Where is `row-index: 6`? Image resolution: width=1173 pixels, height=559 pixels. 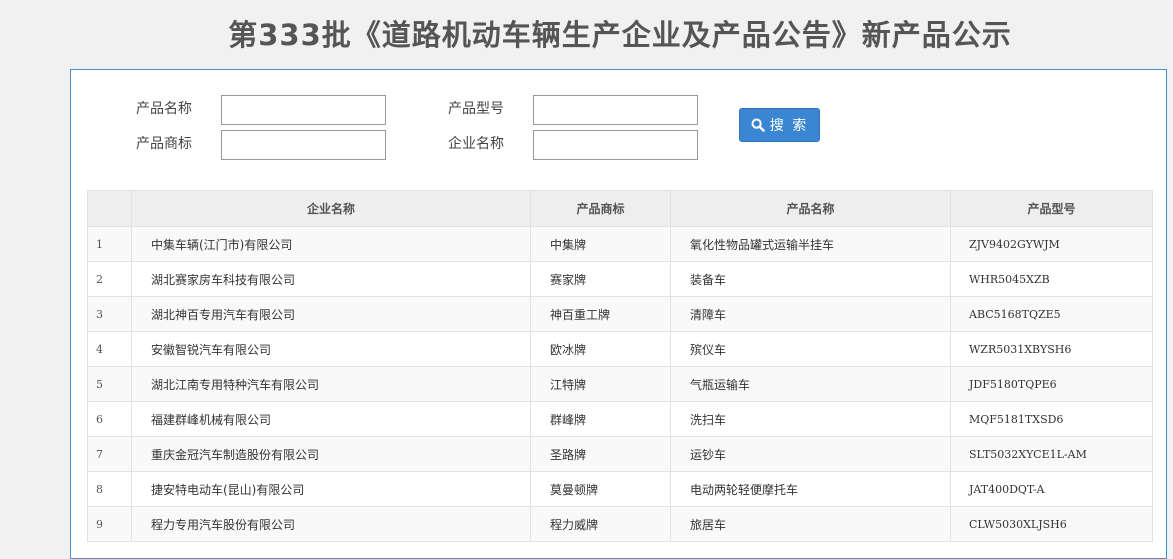
row-index: 6 is located at coordinates (109, 419).